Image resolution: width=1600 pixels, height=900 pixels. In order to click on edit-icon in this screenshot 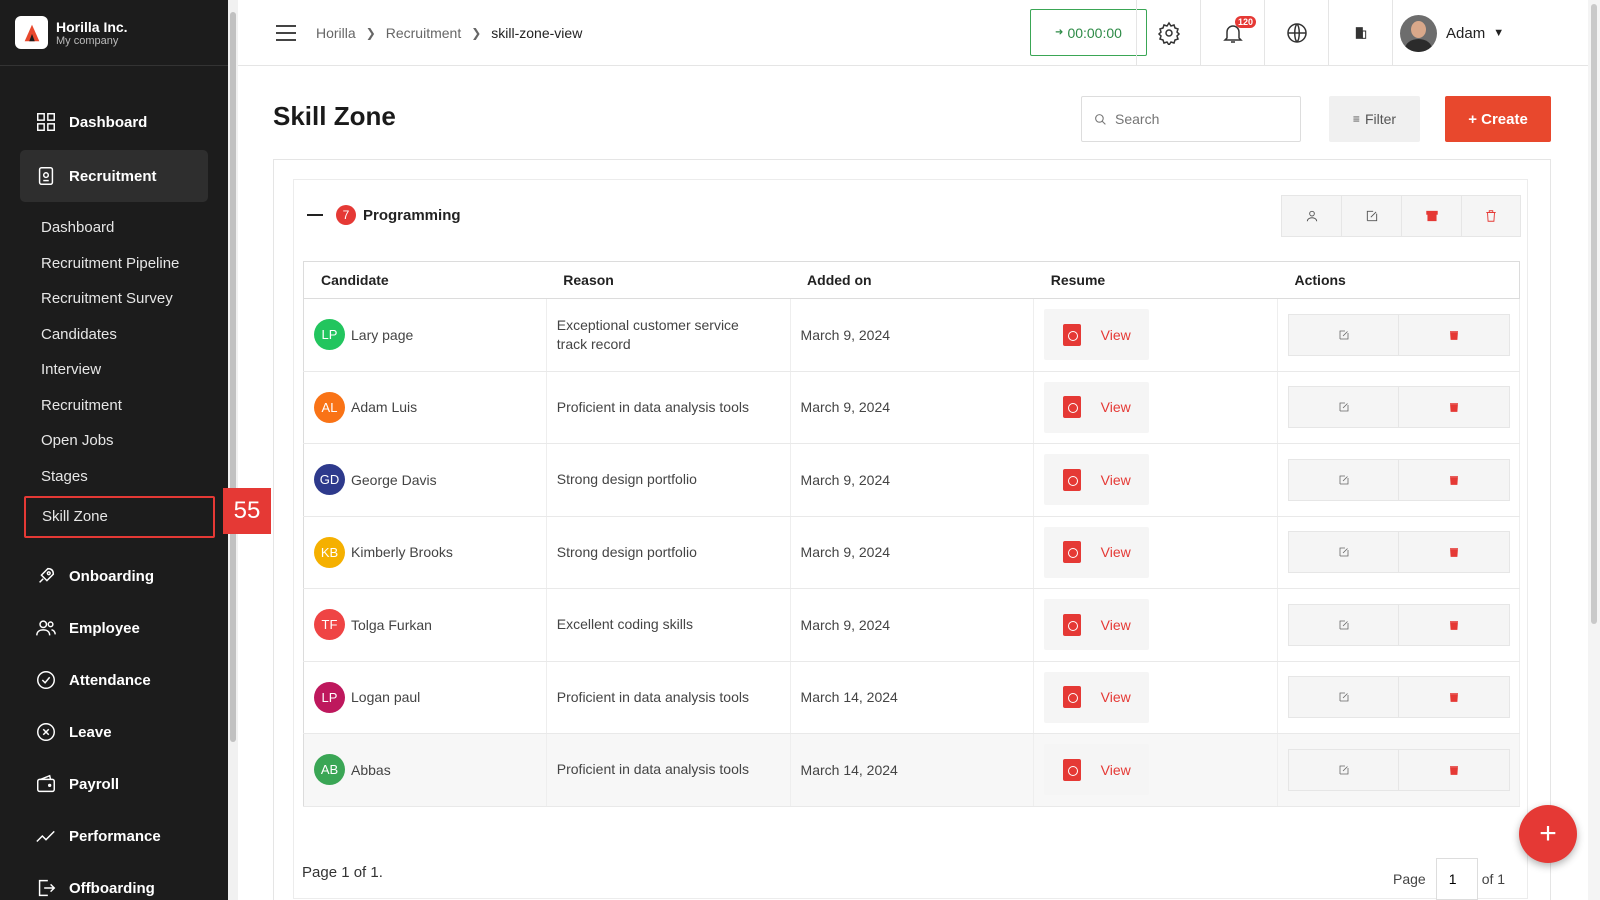, I will do `click(1343, 552)`.